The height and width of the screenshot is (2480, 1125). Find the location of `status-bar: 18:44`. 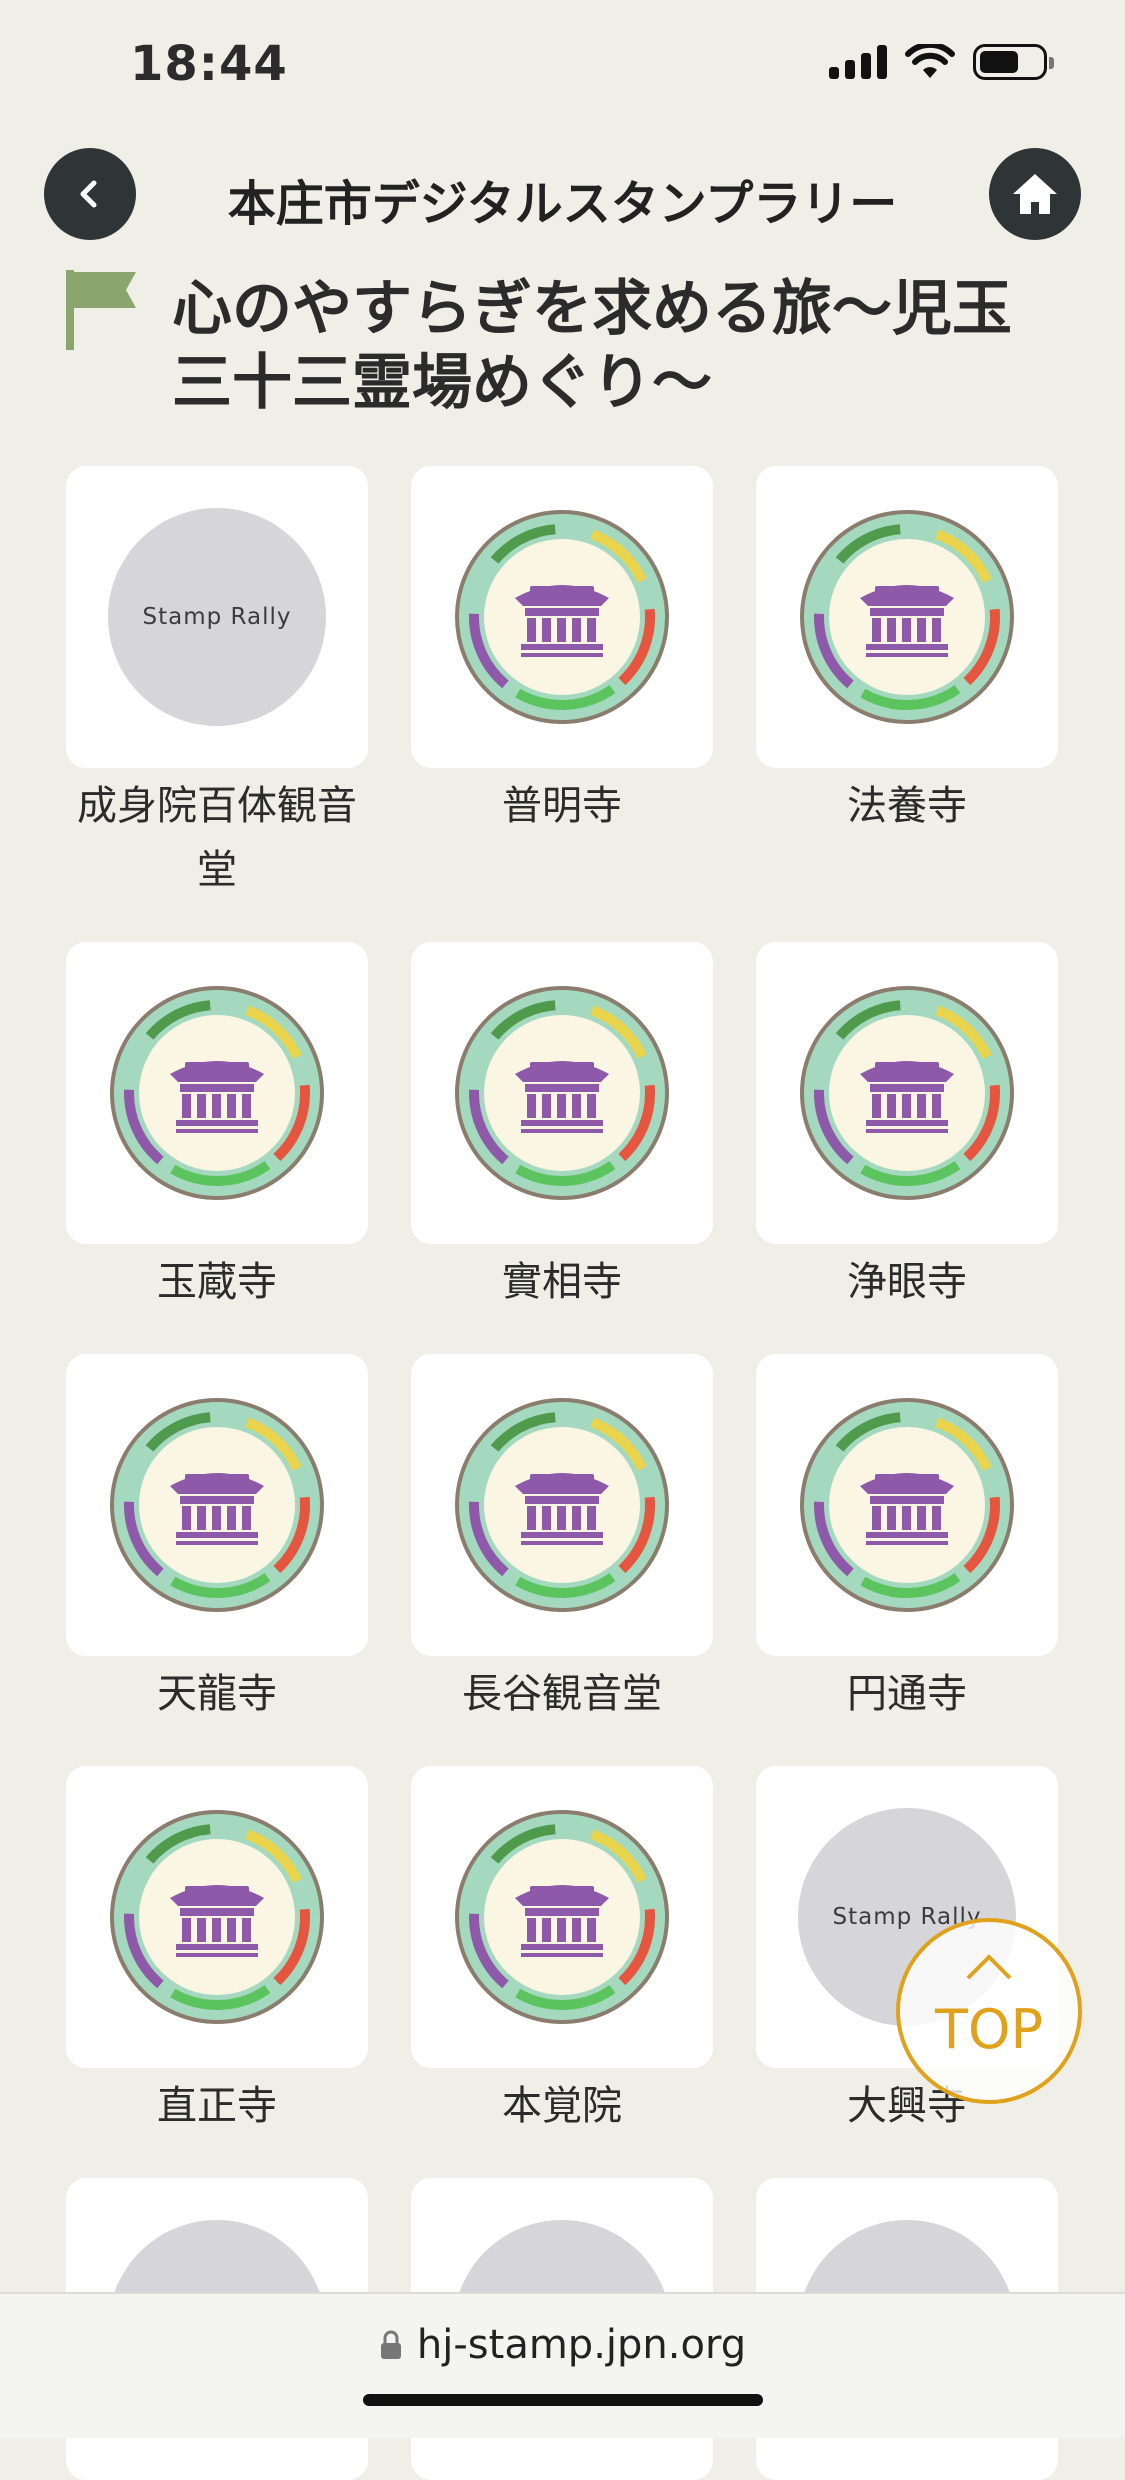

status-bar: 18:44 is located at coordinates (562, 67).